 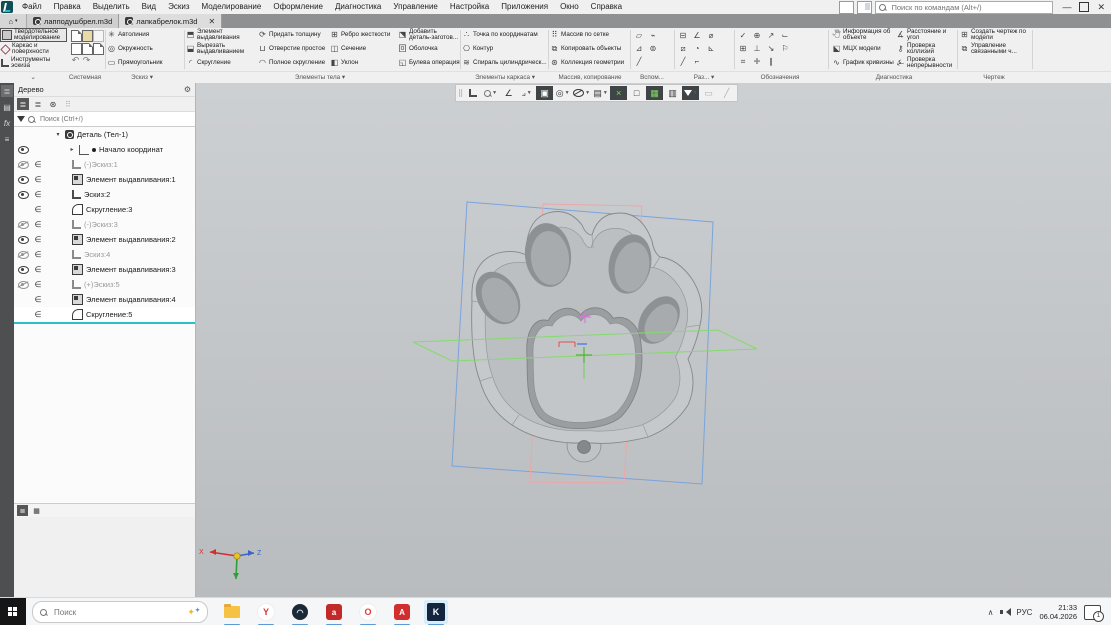 What do you see at coordinates (847, 7) in the screenshot?
I see `layout-toggle-icon` at bounding box center [847, 7].